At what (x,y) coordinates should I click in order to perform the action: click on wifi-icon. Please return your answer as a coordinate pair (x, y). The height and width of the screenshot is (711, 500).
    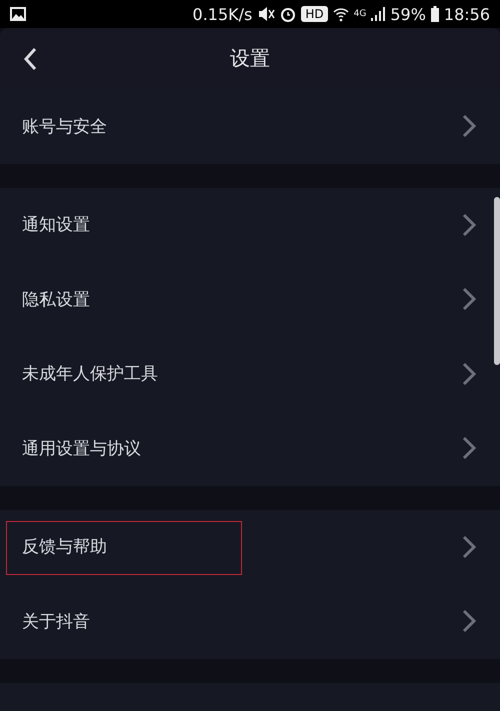
    Looking at the image, I should click on (340, 14).